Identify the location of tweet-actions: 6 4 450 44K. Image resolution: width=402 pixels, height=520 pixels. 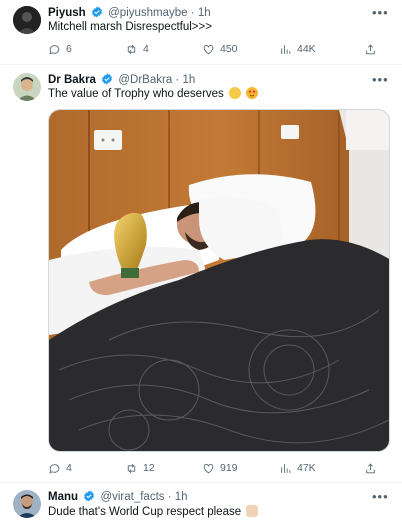
(218, 49).